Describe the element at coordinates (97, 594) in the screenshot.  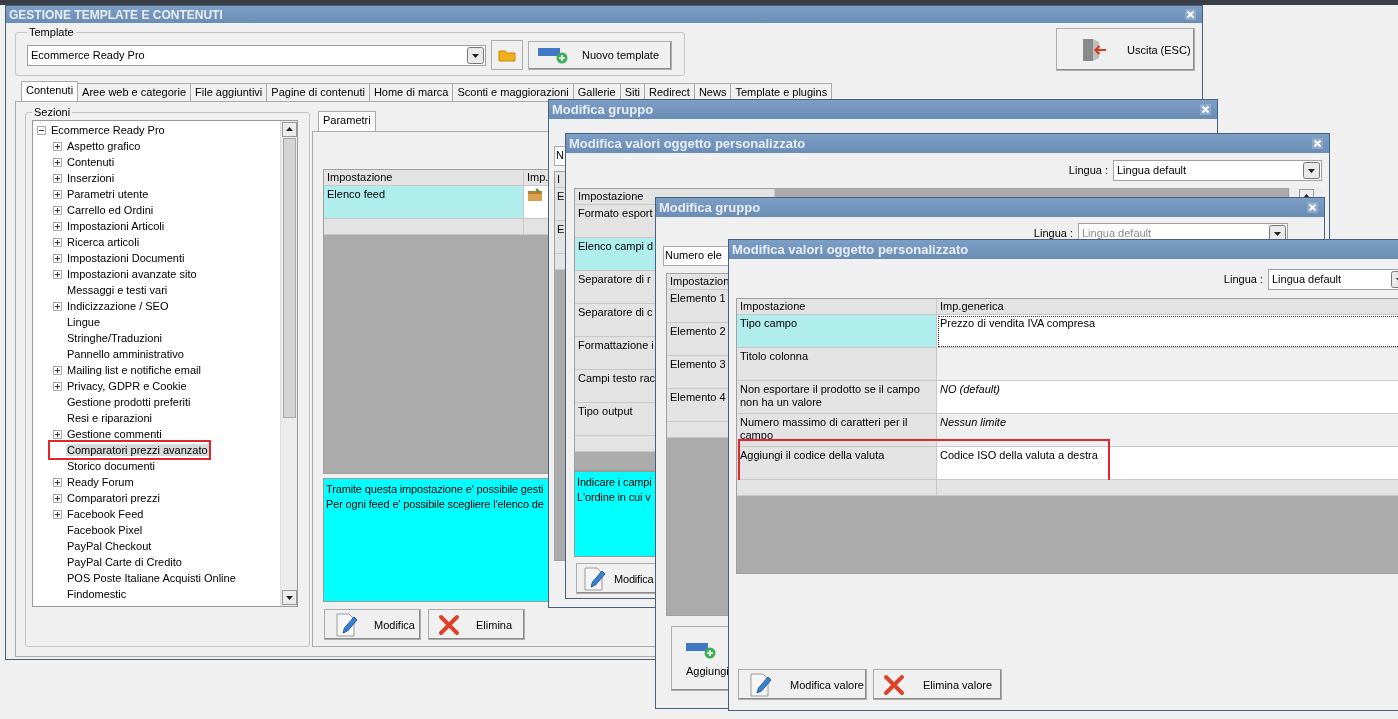
I see `tree-item: Findomestic` at that location.